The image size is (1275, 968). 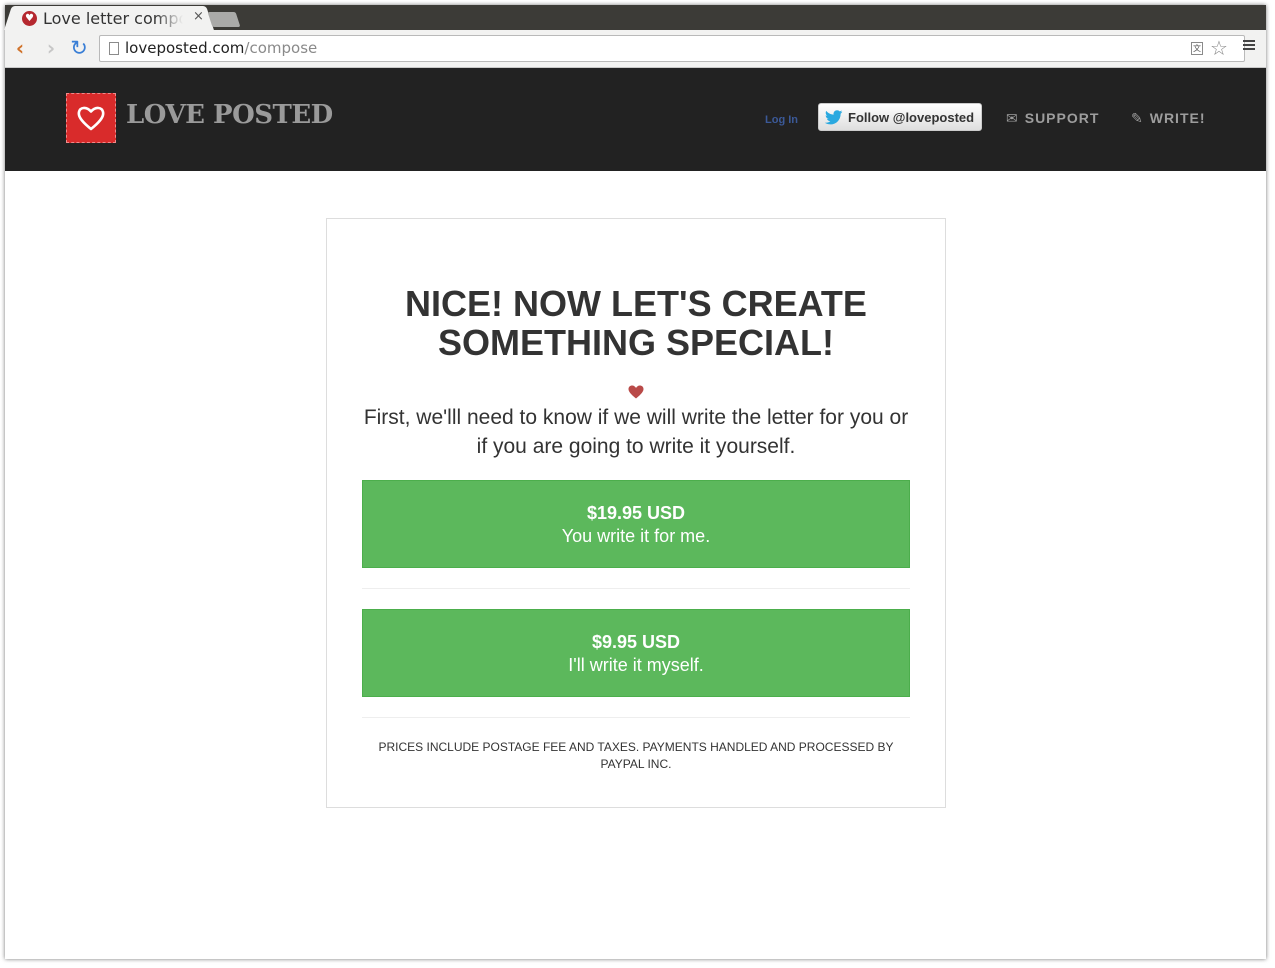 What do you see at coordinates (635, 17) in the screenshot?
I see `tab-strip: ♥ Love letter compose ×` at bounding box center [635, 17].